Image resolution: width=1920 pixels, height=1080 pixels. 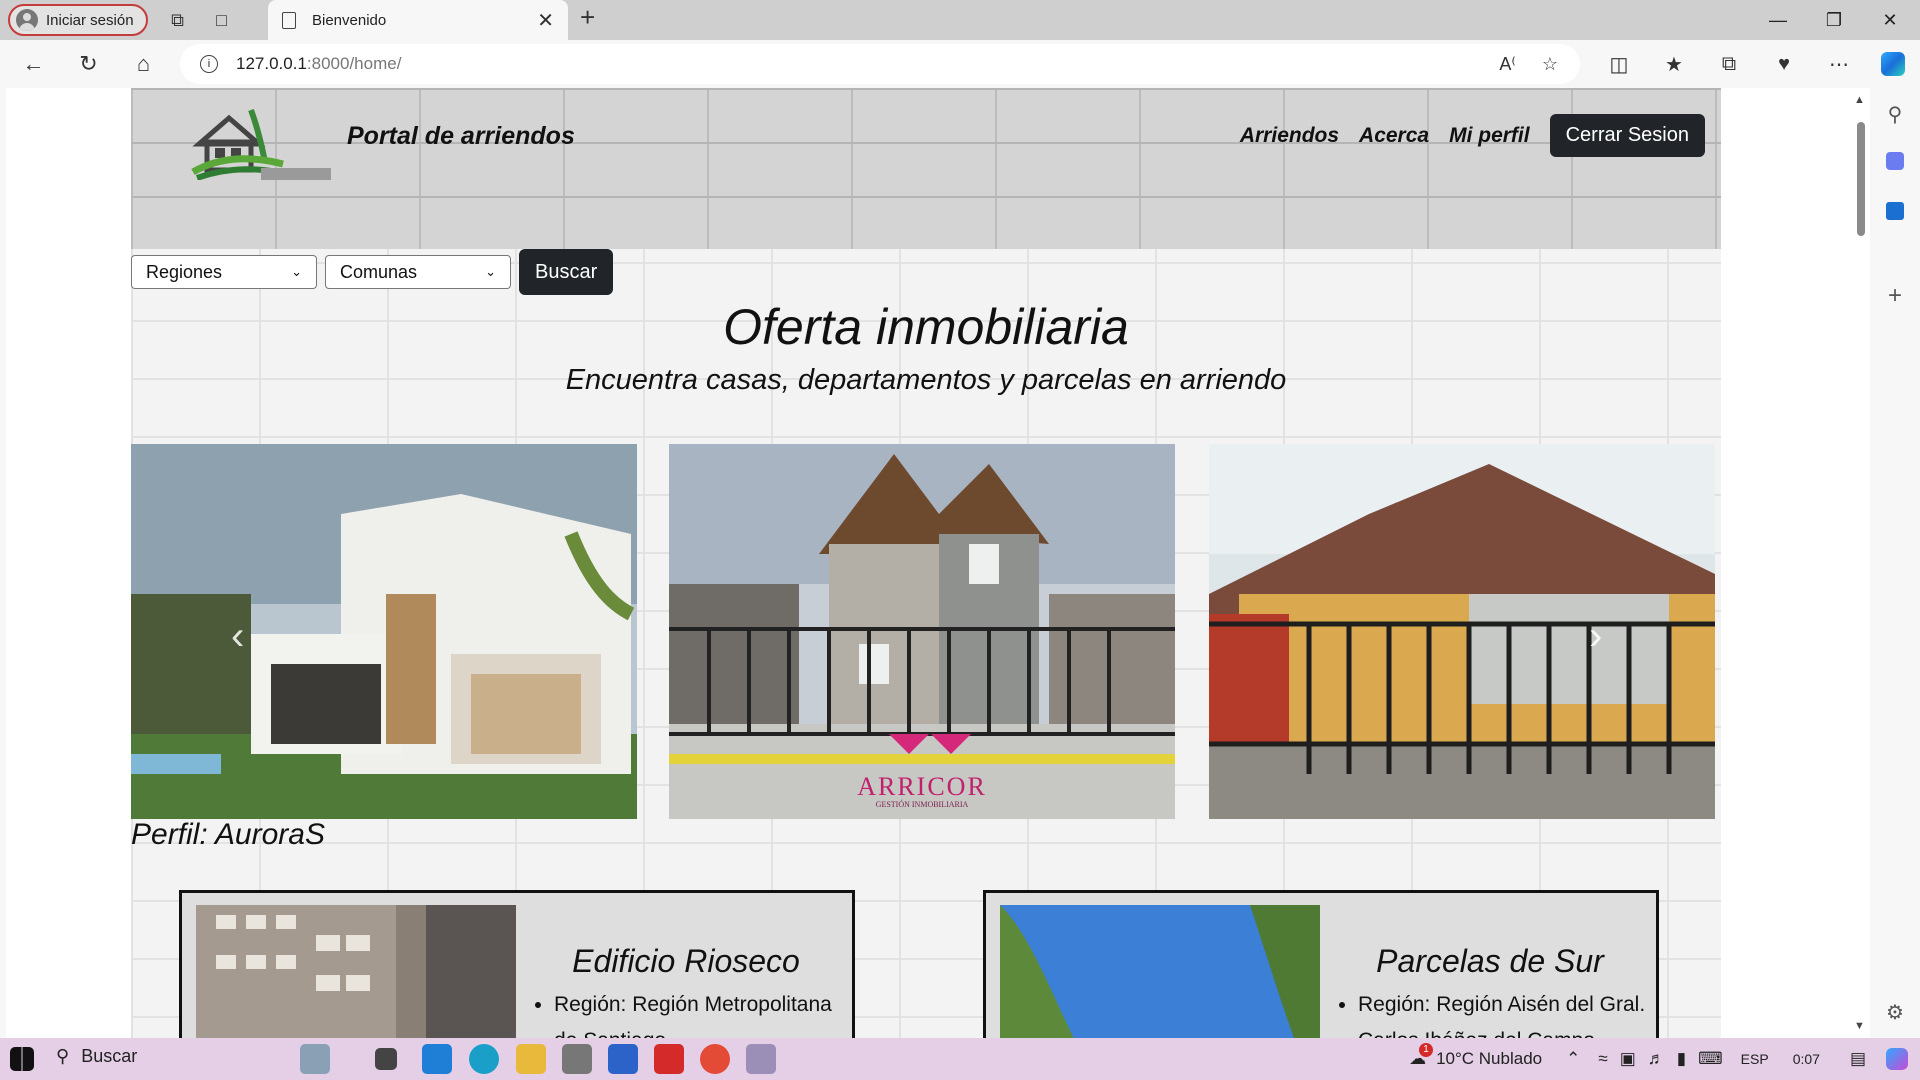 I want to click on language-indicator: ESP, so click(x=1755, y=1059).